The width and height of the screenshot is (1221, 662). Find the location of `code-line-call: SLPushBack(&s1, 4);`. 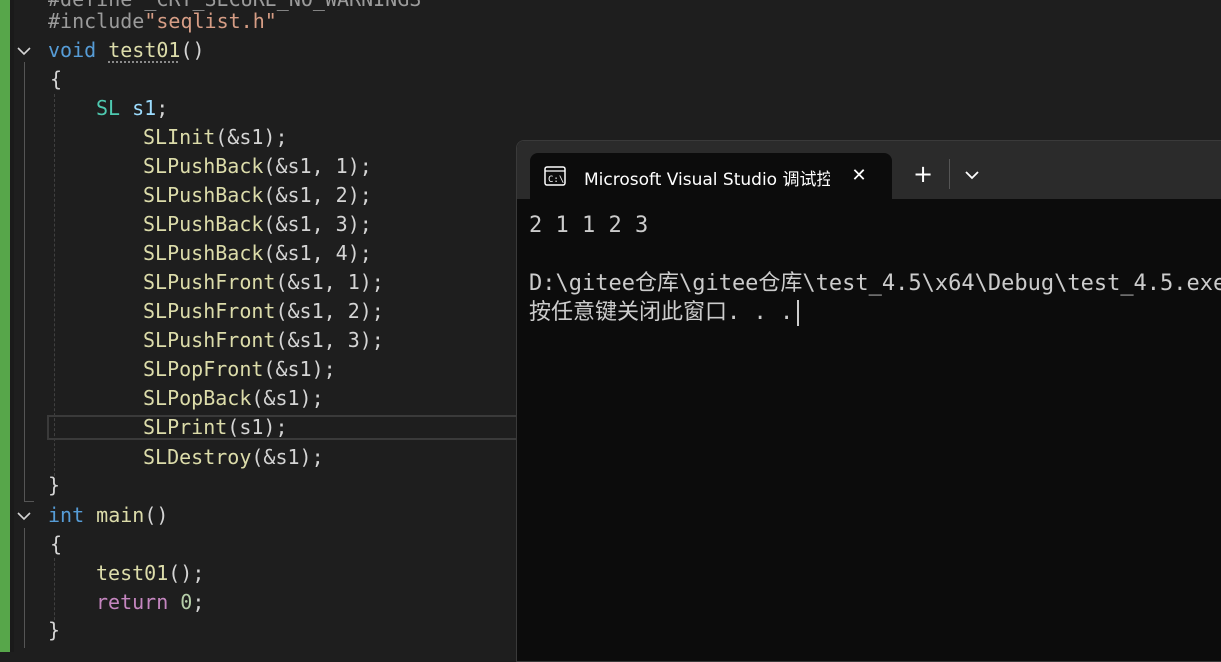

code-line-call: SLPushBack(&s1, 4); is located at coordinates (257, 253).